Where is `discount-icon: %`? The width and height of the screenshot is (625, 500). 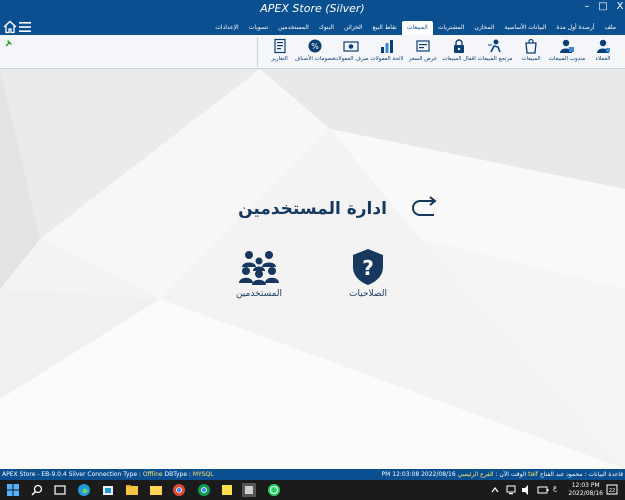 discount-icon: % is located at coordinates (315, 46).